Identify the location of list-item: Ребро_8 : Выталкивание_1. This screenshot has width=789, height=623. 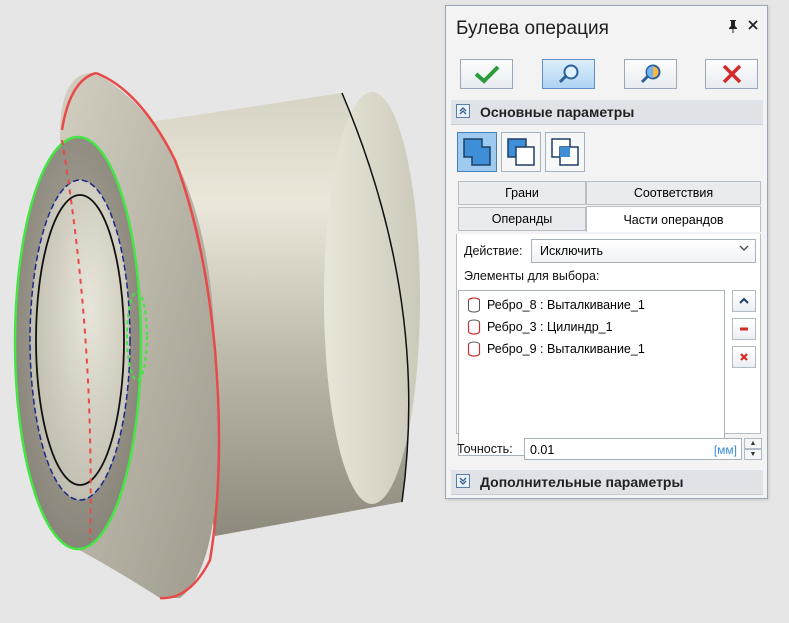
(556, 305).